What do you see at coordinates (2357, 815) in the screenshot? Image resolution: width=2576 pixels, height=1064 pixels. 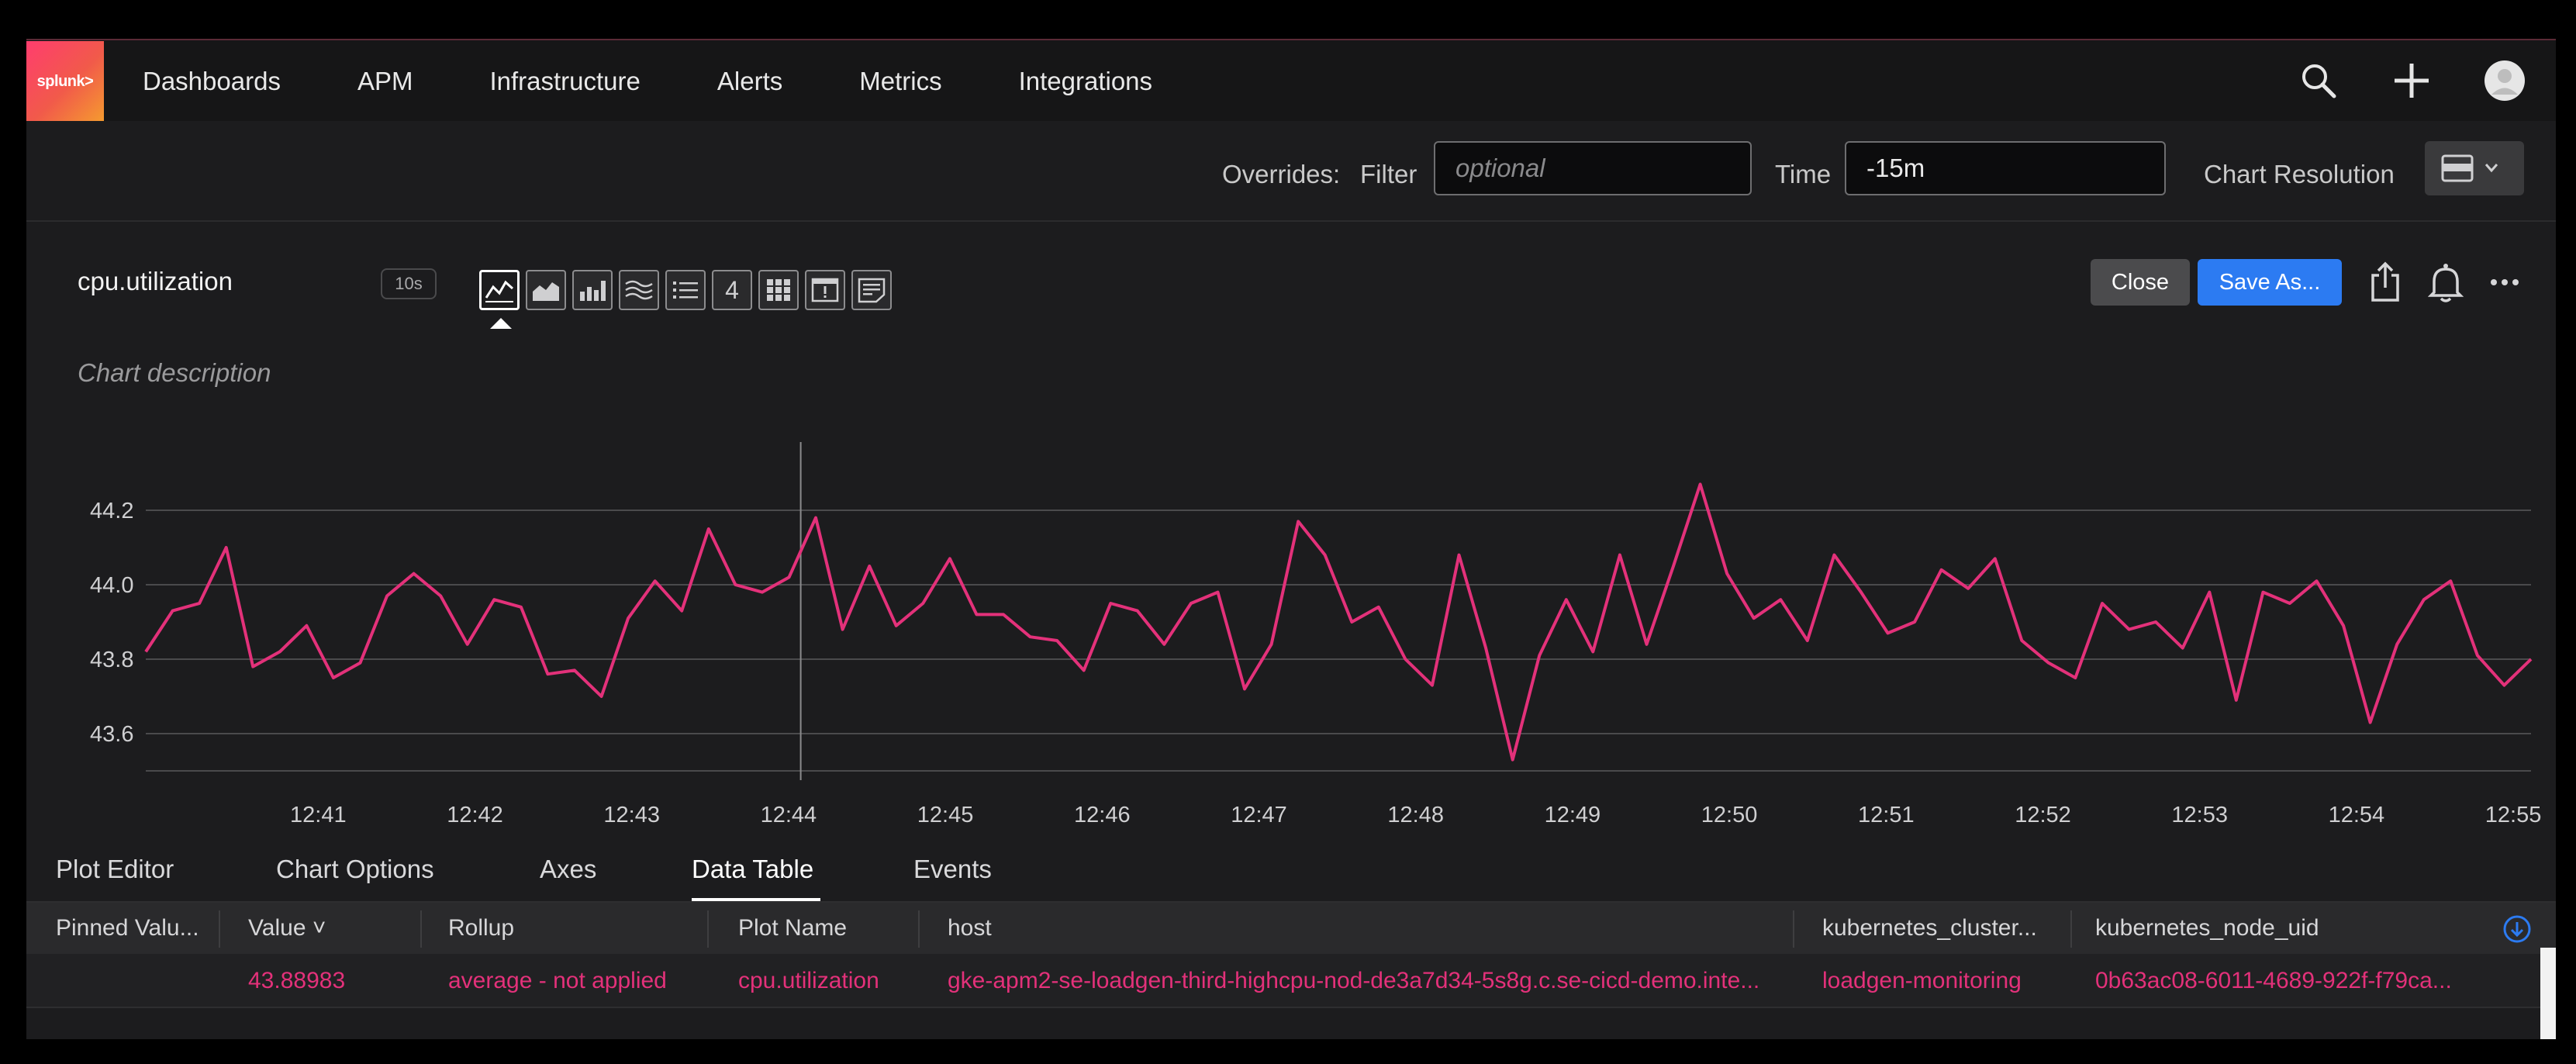 I see `x-tick-label: 12:54` at bounding box center [2357, 815].